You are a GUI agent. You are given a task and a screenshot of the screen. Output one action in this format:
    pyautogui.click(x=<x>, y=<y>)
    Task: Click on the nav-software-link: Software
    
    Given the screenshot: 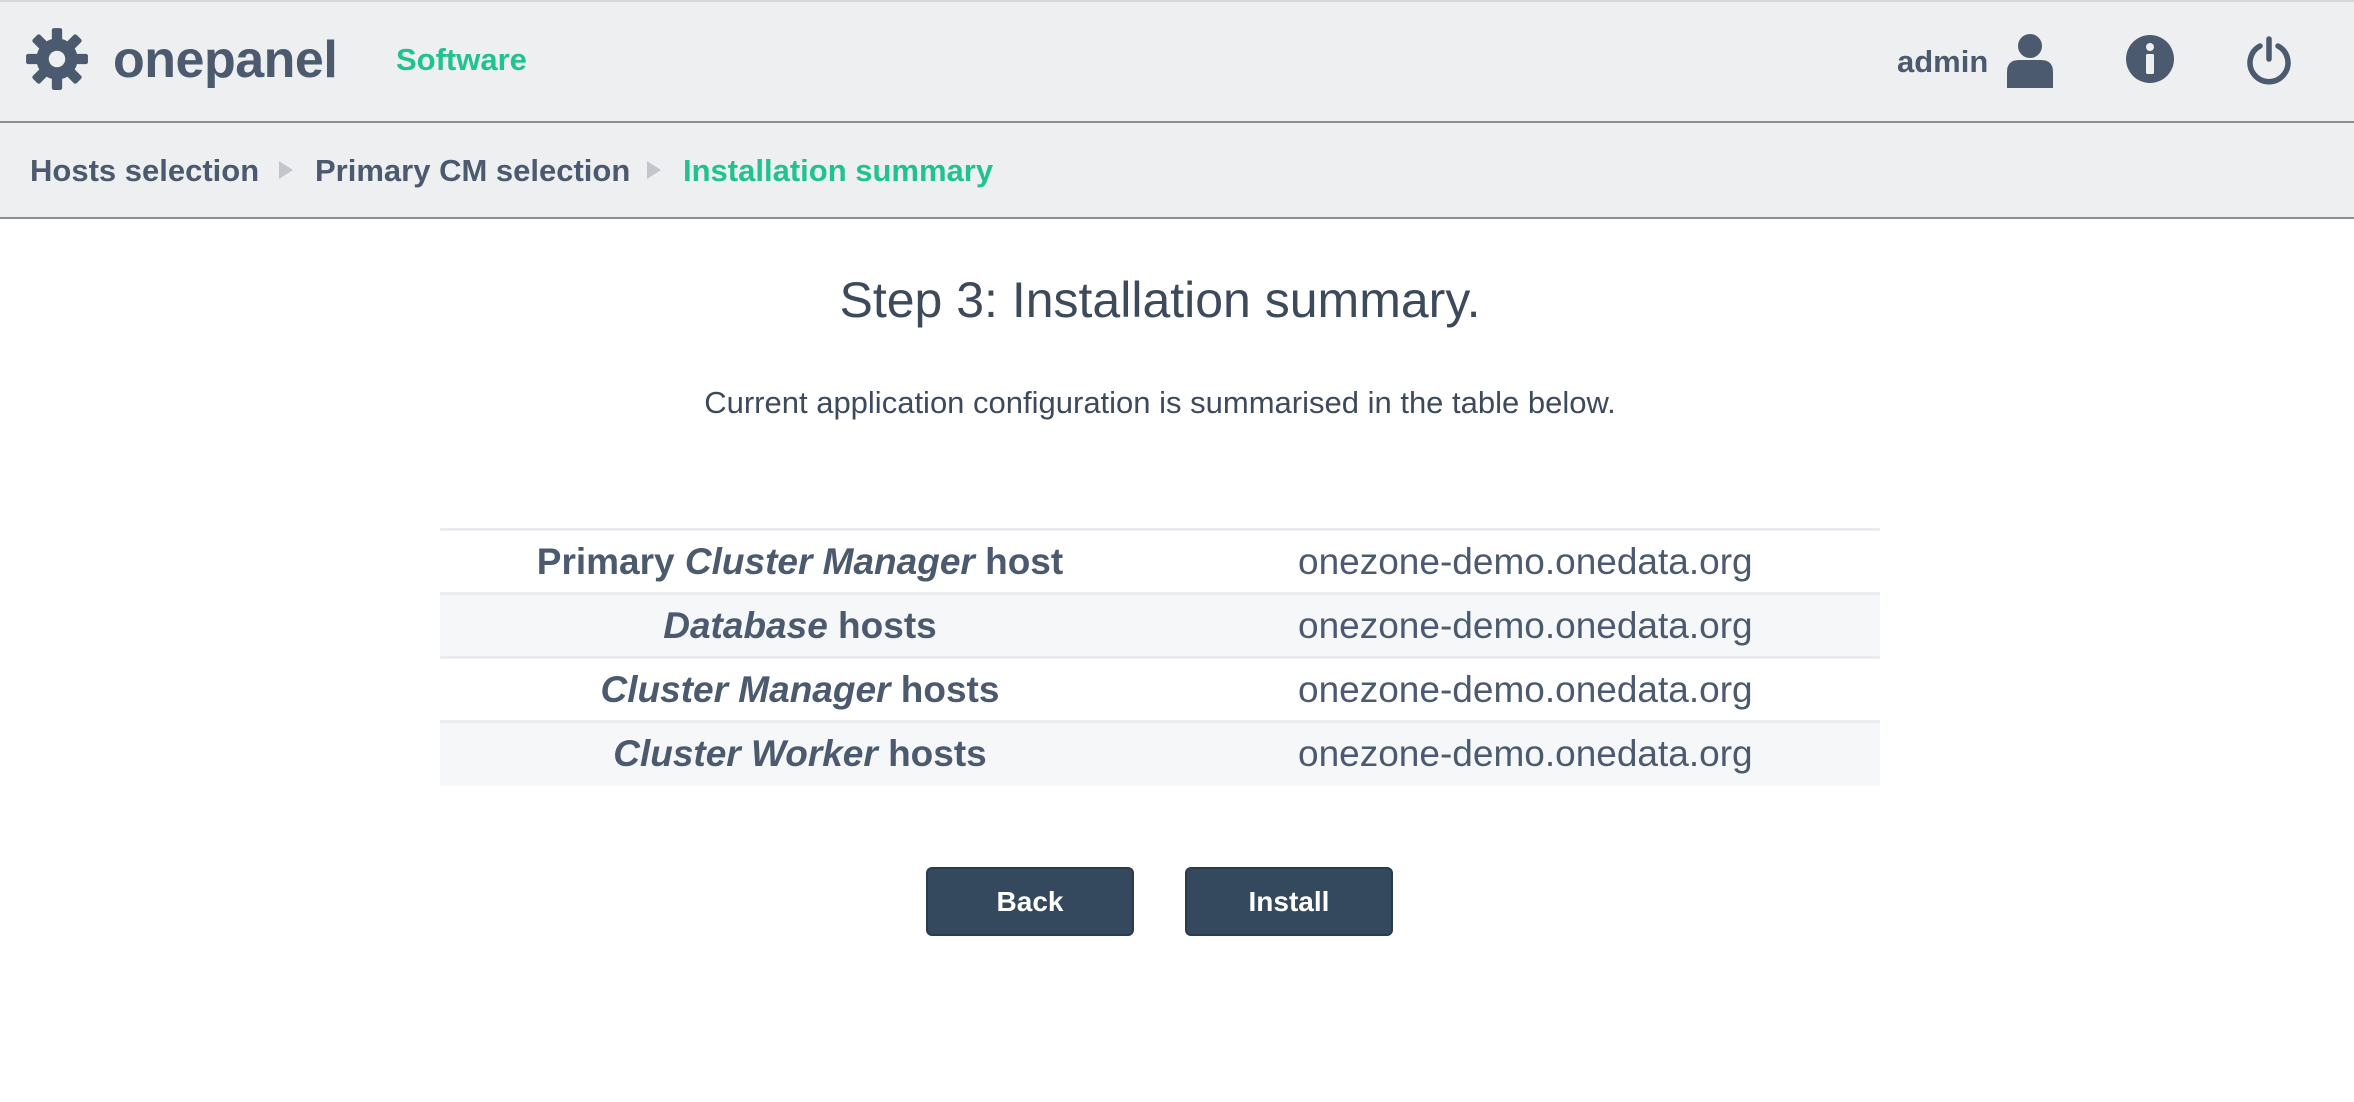 What is the action you would take?
    pyautogui.click(x=461, y=60)
    